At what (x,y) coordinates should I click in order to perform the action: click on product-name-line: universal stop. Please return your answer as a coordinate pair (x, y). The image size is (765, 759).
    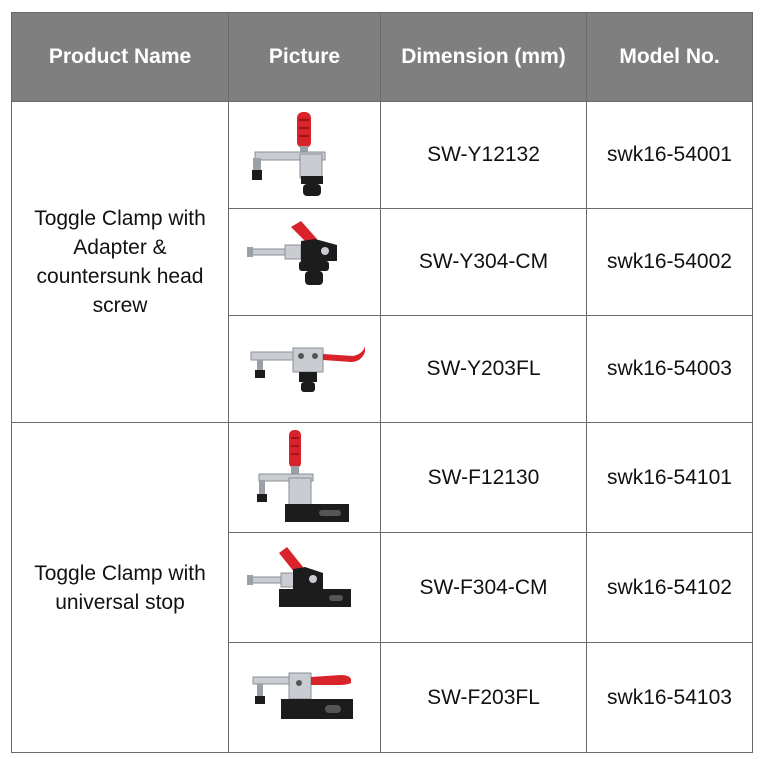
    Looking at the image, I should click on (120, 602).